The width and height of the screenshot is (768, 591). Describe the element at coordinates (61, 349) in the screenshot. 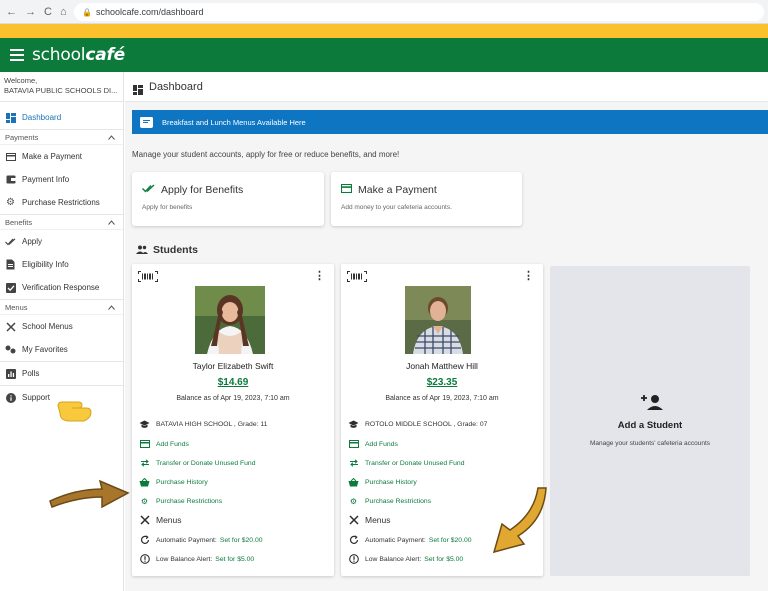

I see `sidebar-item-my-favorites: My Favorites` at that location.